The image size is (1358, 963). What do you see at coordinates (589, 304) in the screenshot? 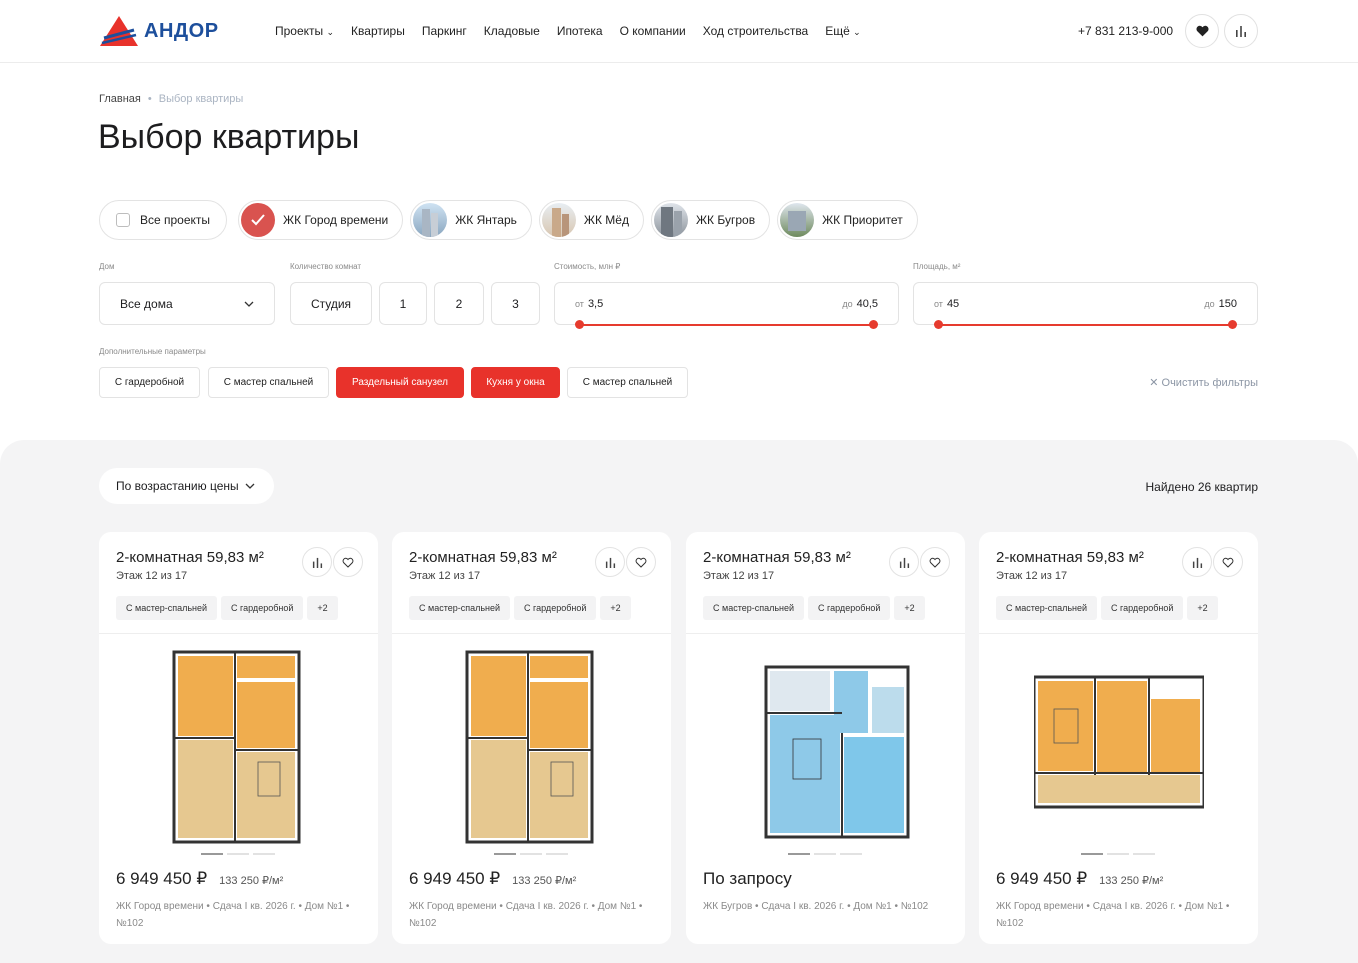
I see `price-from: от 3,5` at bounding box center [589, 304].